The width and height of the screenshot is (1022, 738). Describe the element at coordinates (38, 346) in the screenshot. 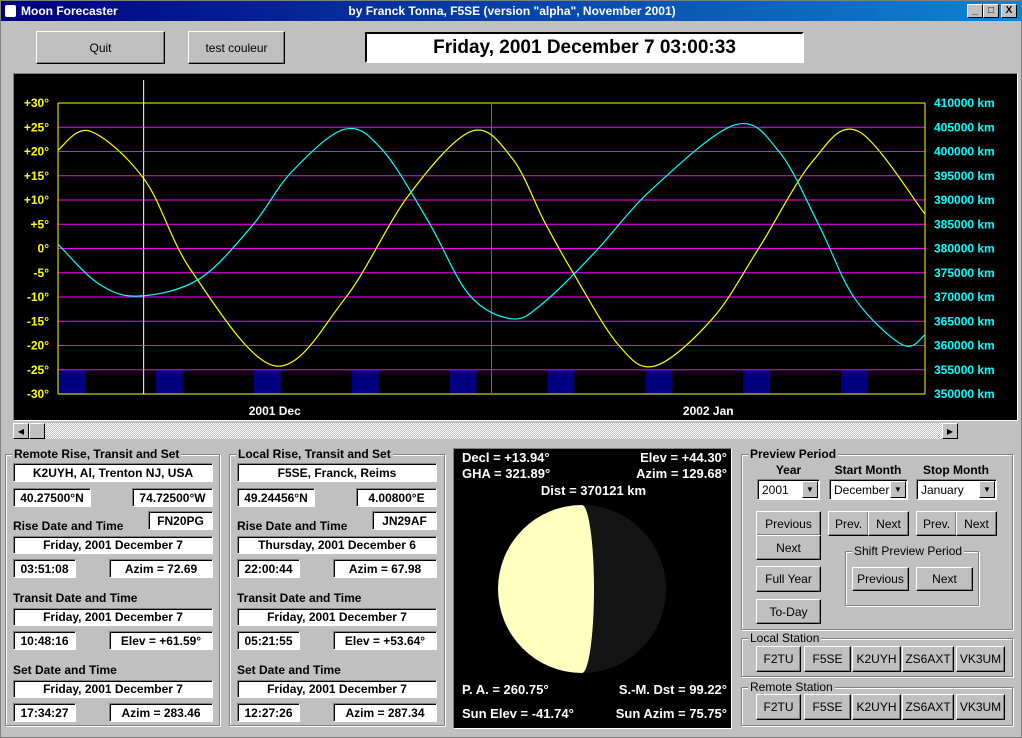

I see `left-tick-label: -20°` at that location.